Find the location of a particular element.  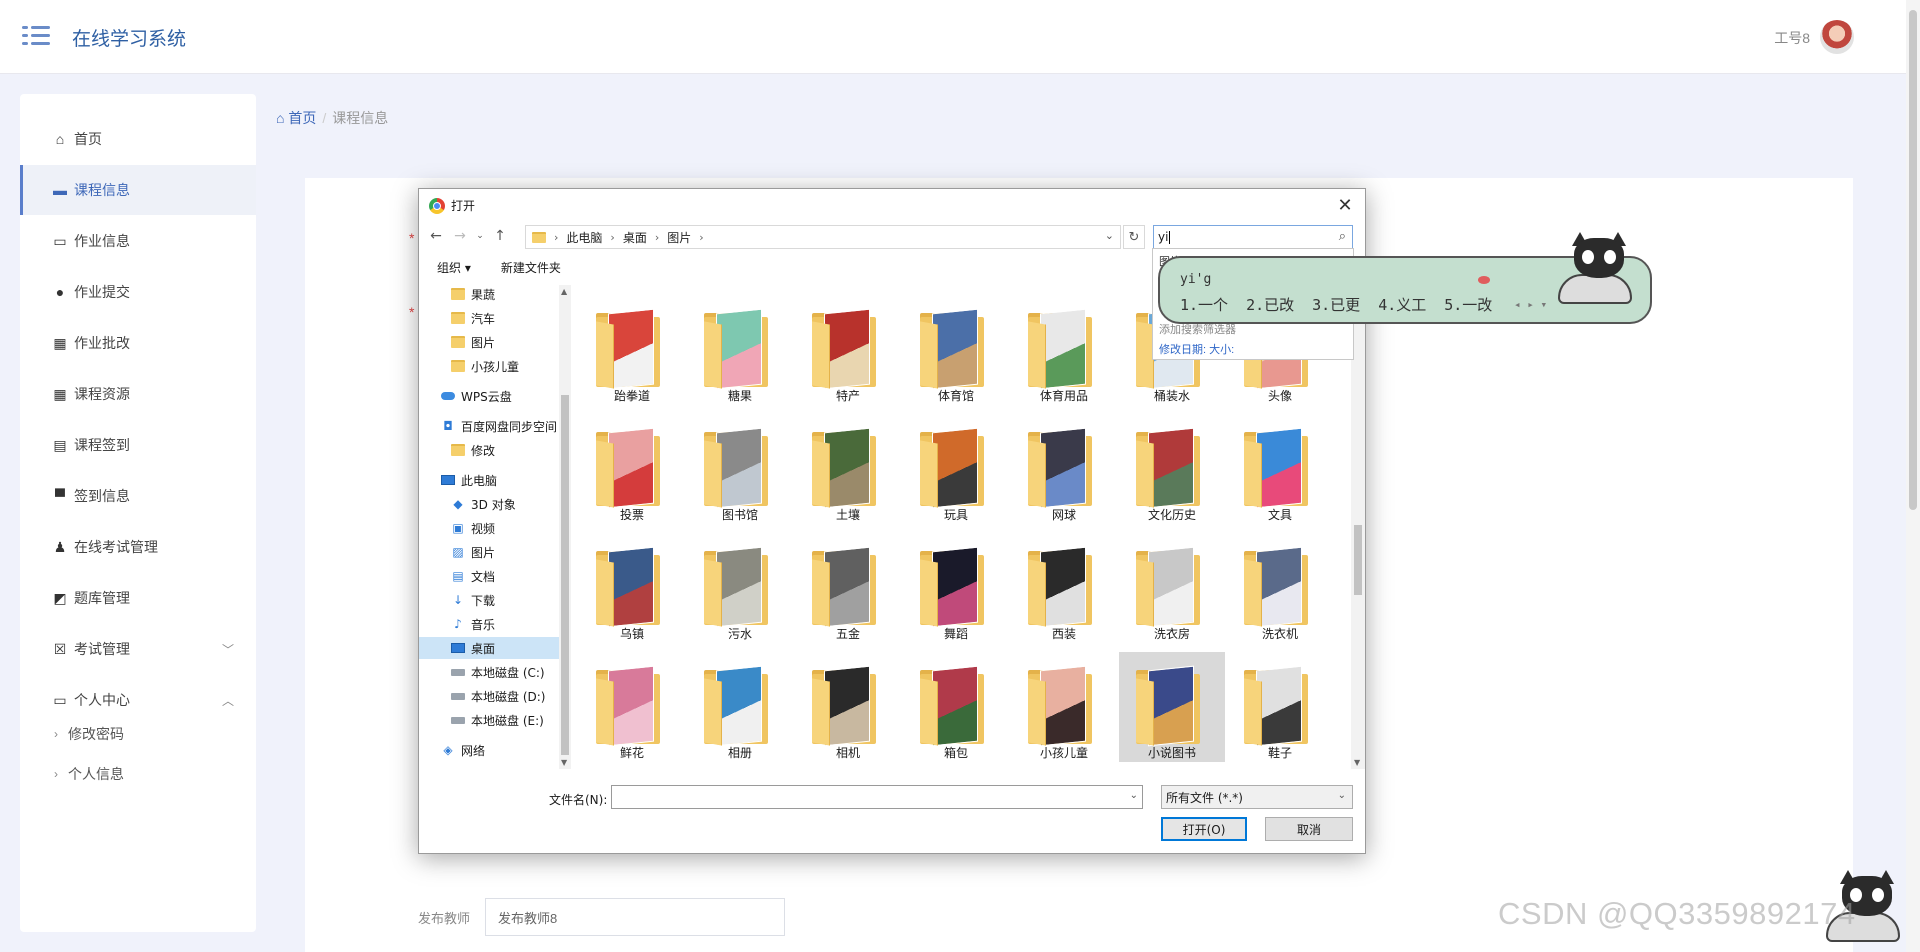

search-input: yi ⌕ is located at coordinates (1253, 237).